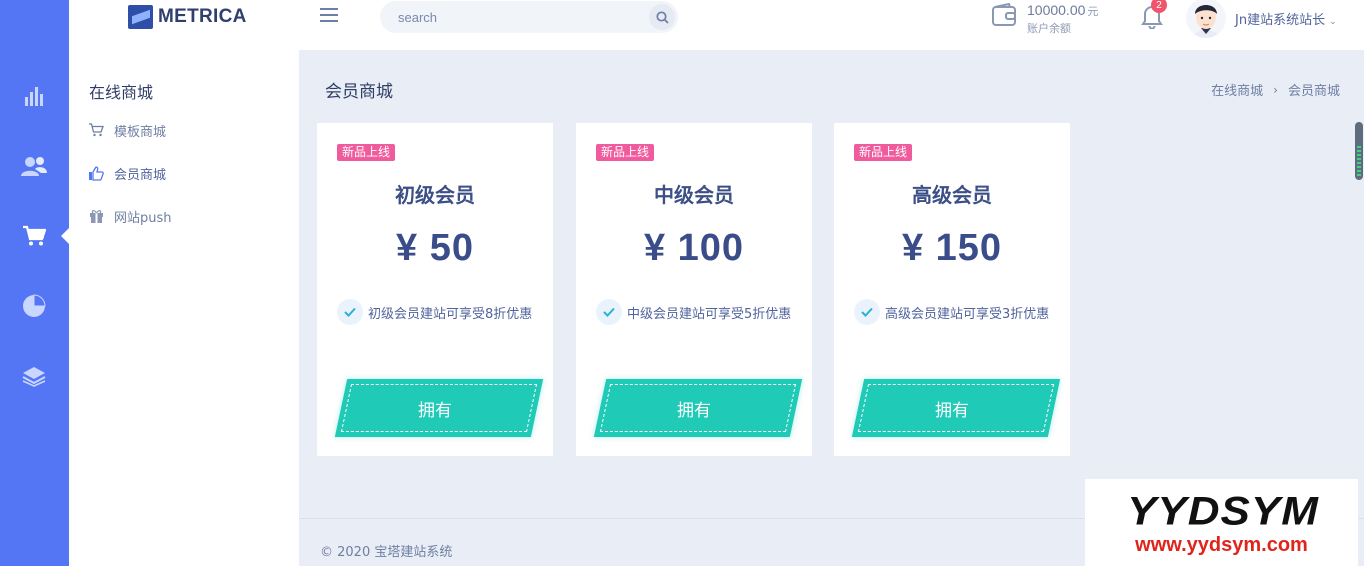  What do you see at coordinates (34, 166) in the screenshot?
I see `users-icon` at bounding box center [34, 166].